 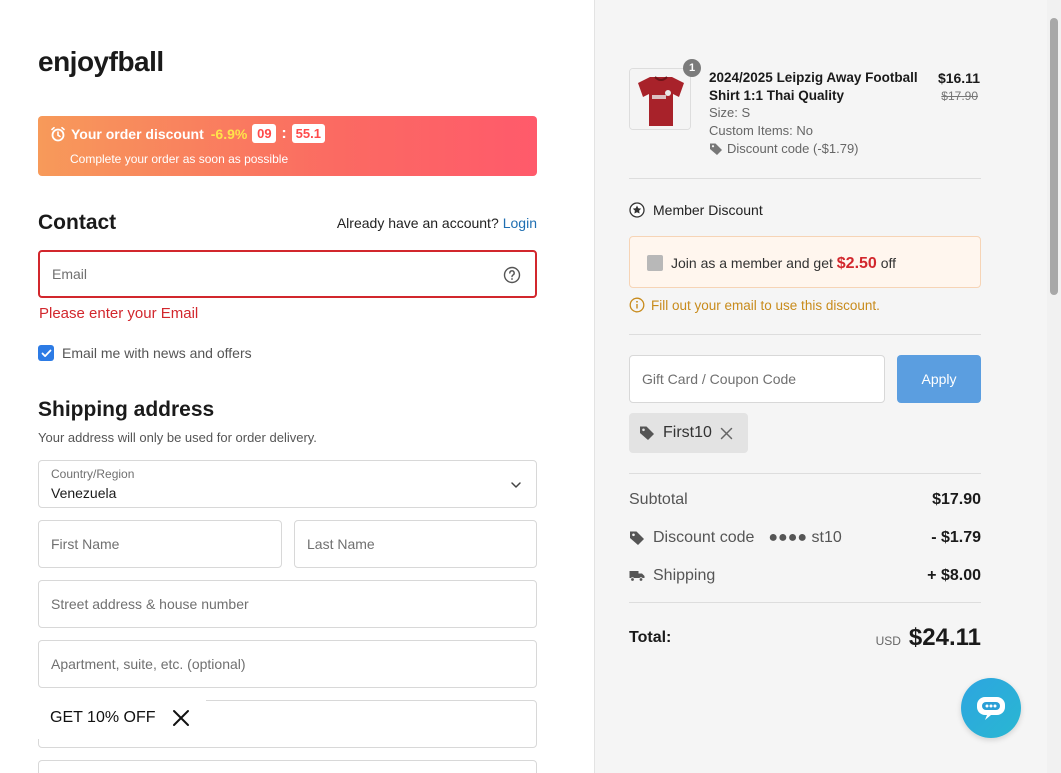 I want to click on apply-coupon-button: Apply, so click(x=939, y=379).